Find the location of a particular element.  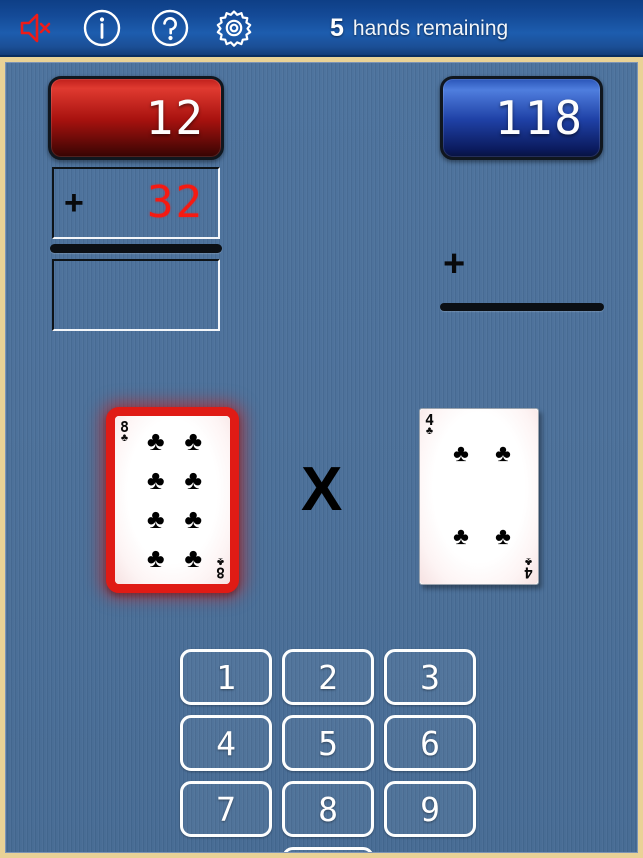

key-0: 0 is located at coordinates (328, 849).